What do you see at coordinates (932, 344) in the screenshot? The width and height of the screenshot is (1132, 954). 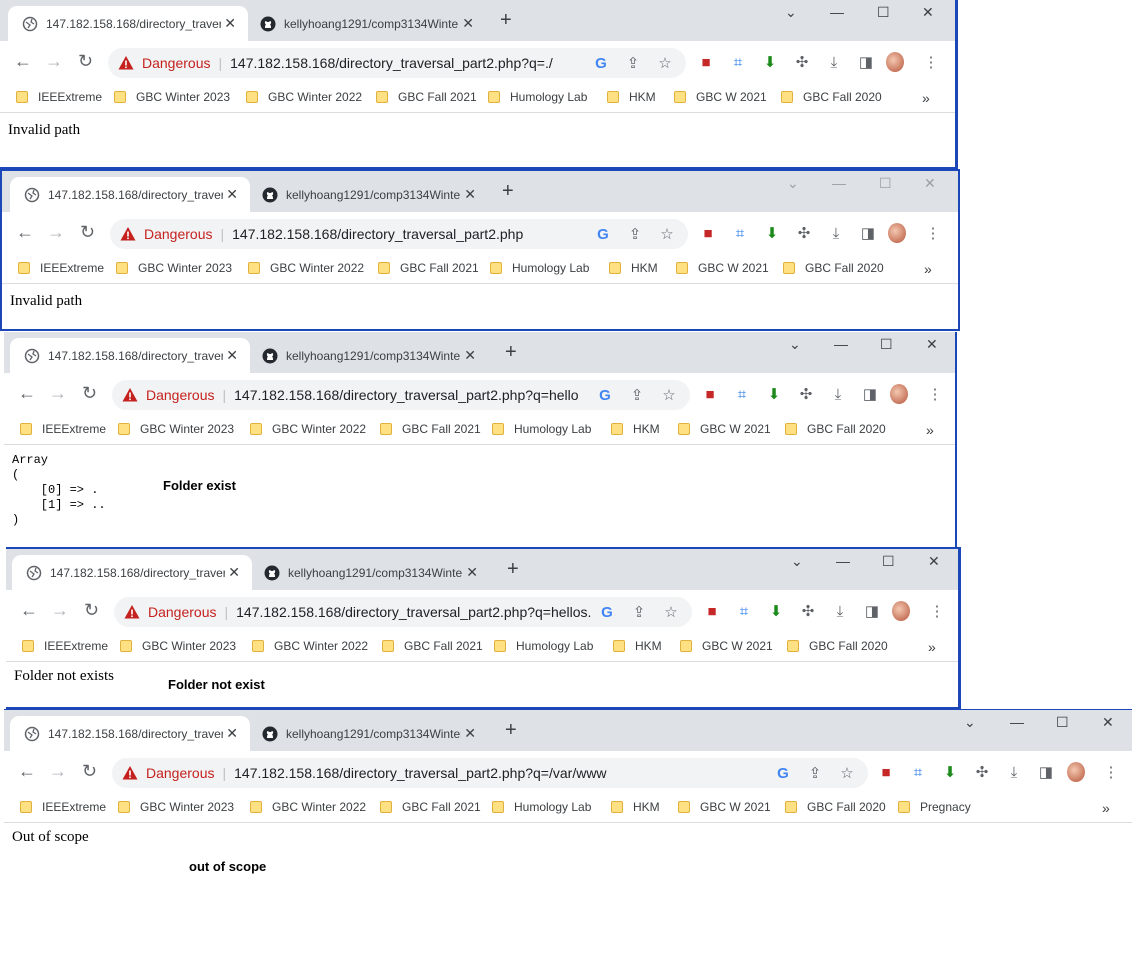 I see `close-window-button: ✕` at bounding box center [932, 344].